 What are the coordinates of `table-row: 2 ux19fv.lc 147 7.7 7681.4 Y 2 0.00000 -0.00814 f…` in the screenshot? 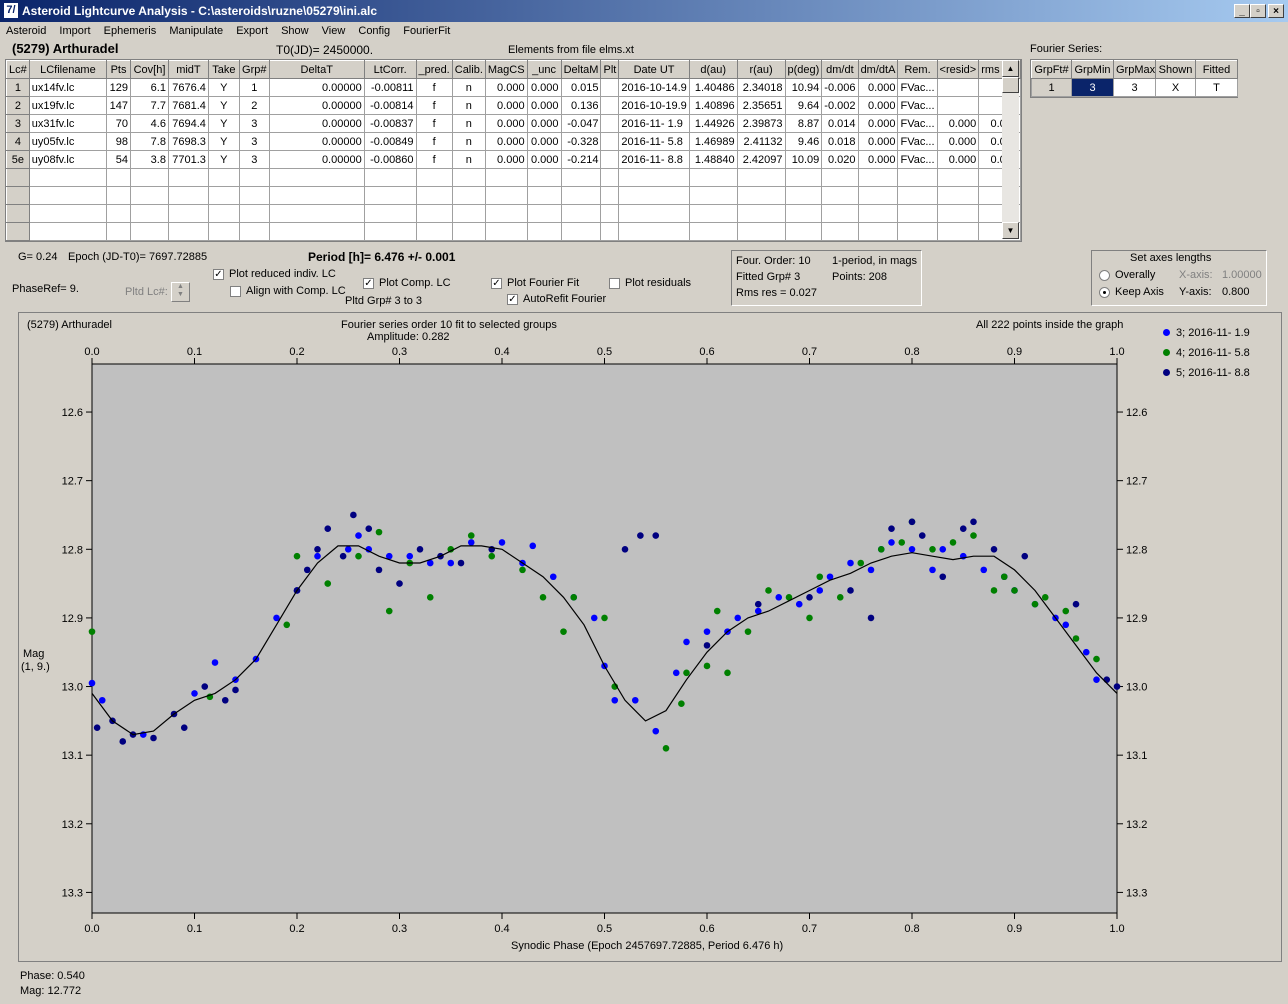 It's located at (513, 105).